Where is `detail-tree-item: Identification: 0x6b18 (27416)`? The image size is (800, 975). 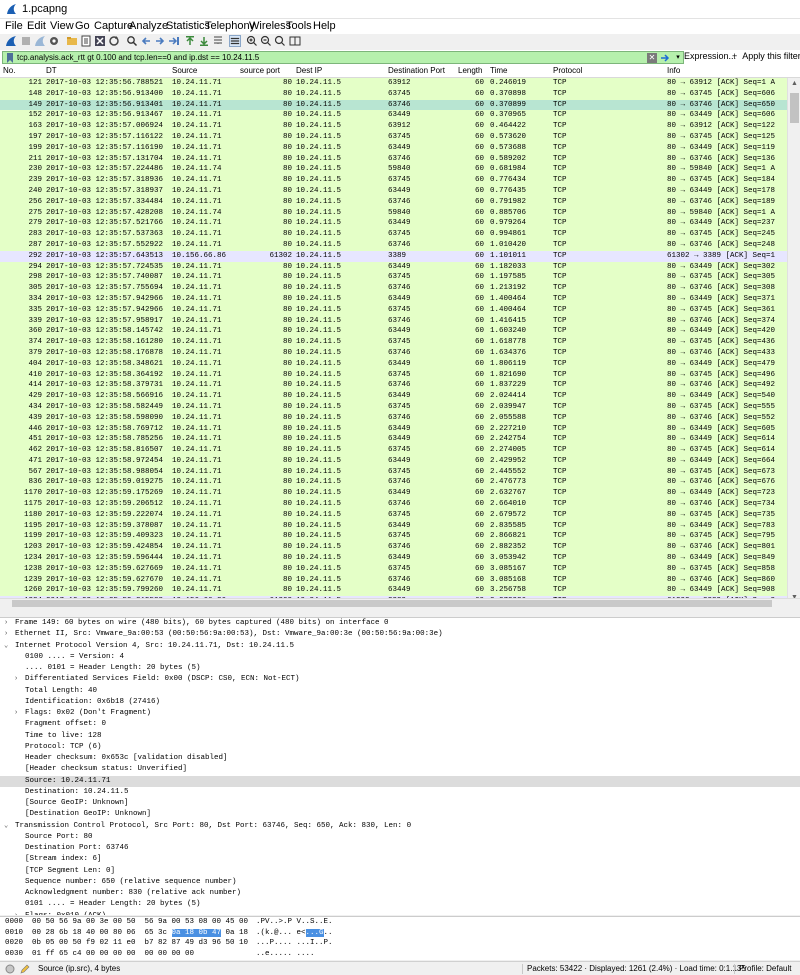 detail-tree-item: Identification: 0x6b18 (27416) is located at coordinates (400, 702).